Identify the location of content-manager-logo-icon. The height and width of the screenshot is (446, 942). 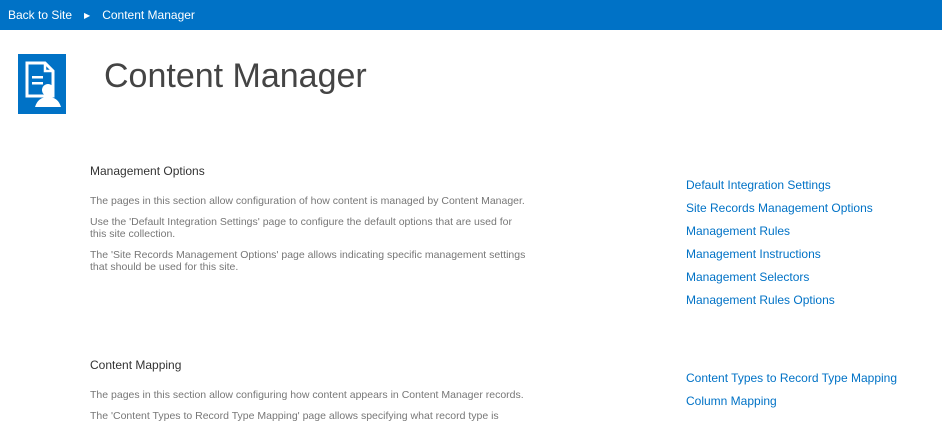
(42, 84).